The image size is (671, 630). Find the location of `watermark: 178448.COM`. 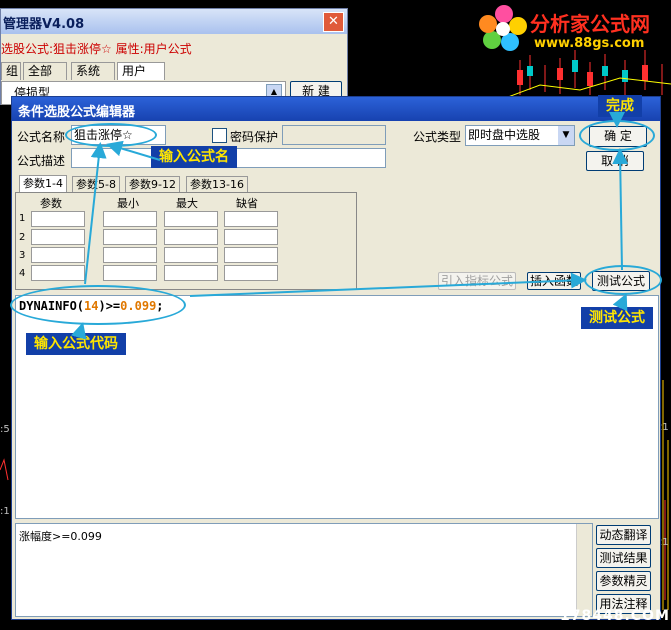

watermark: 178448.COM is located at coordinates (615, 616).